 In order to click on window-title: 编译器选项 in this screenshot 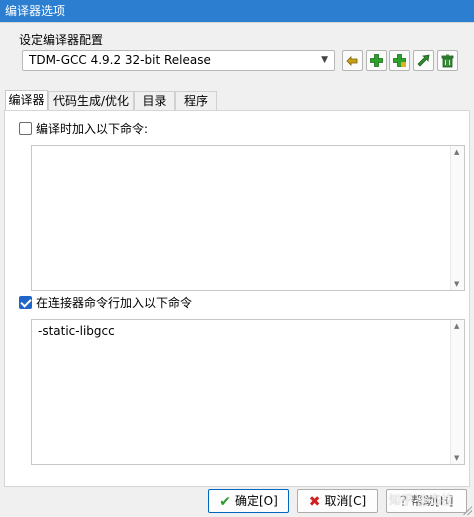, I will do `click(35, 11)`.